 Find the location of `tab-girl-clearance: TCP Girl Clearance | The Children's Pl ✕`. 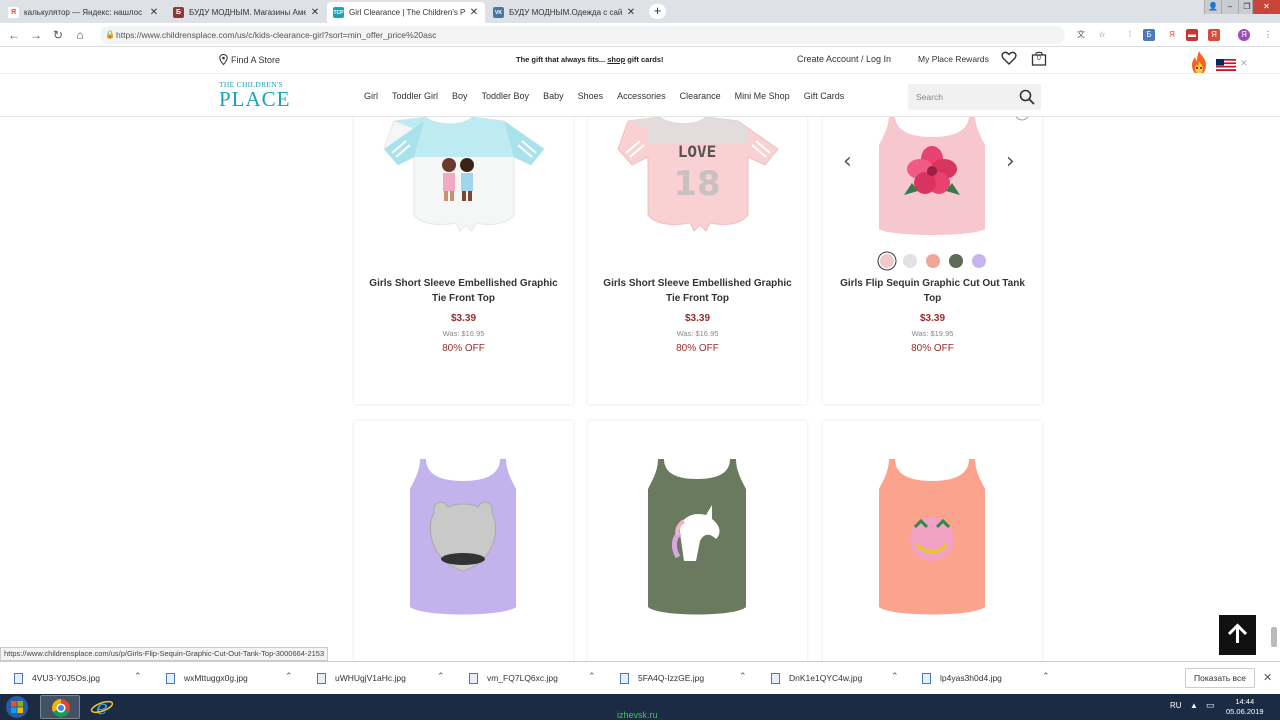

tab-girl-clearance: TCP Girl Clearance | The Children's Pl ✕ is located at coordinates (406, 12).